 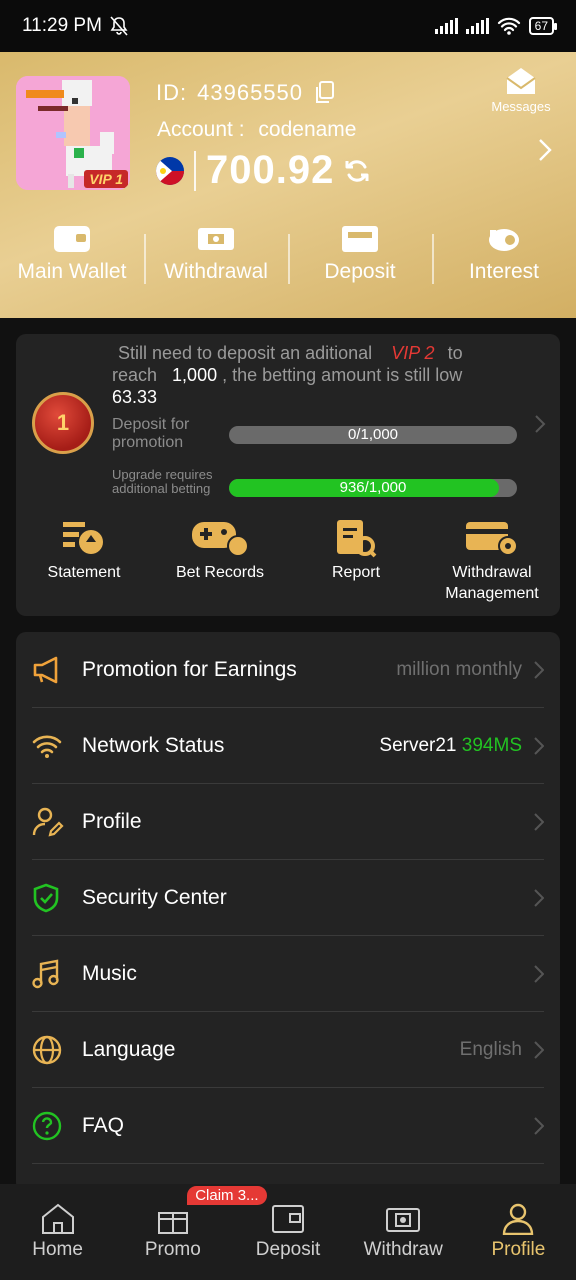 What do you see at coordinates (307, 129) in the screenshot?
I see `account-value: codename` at bounding box center [307, 129].